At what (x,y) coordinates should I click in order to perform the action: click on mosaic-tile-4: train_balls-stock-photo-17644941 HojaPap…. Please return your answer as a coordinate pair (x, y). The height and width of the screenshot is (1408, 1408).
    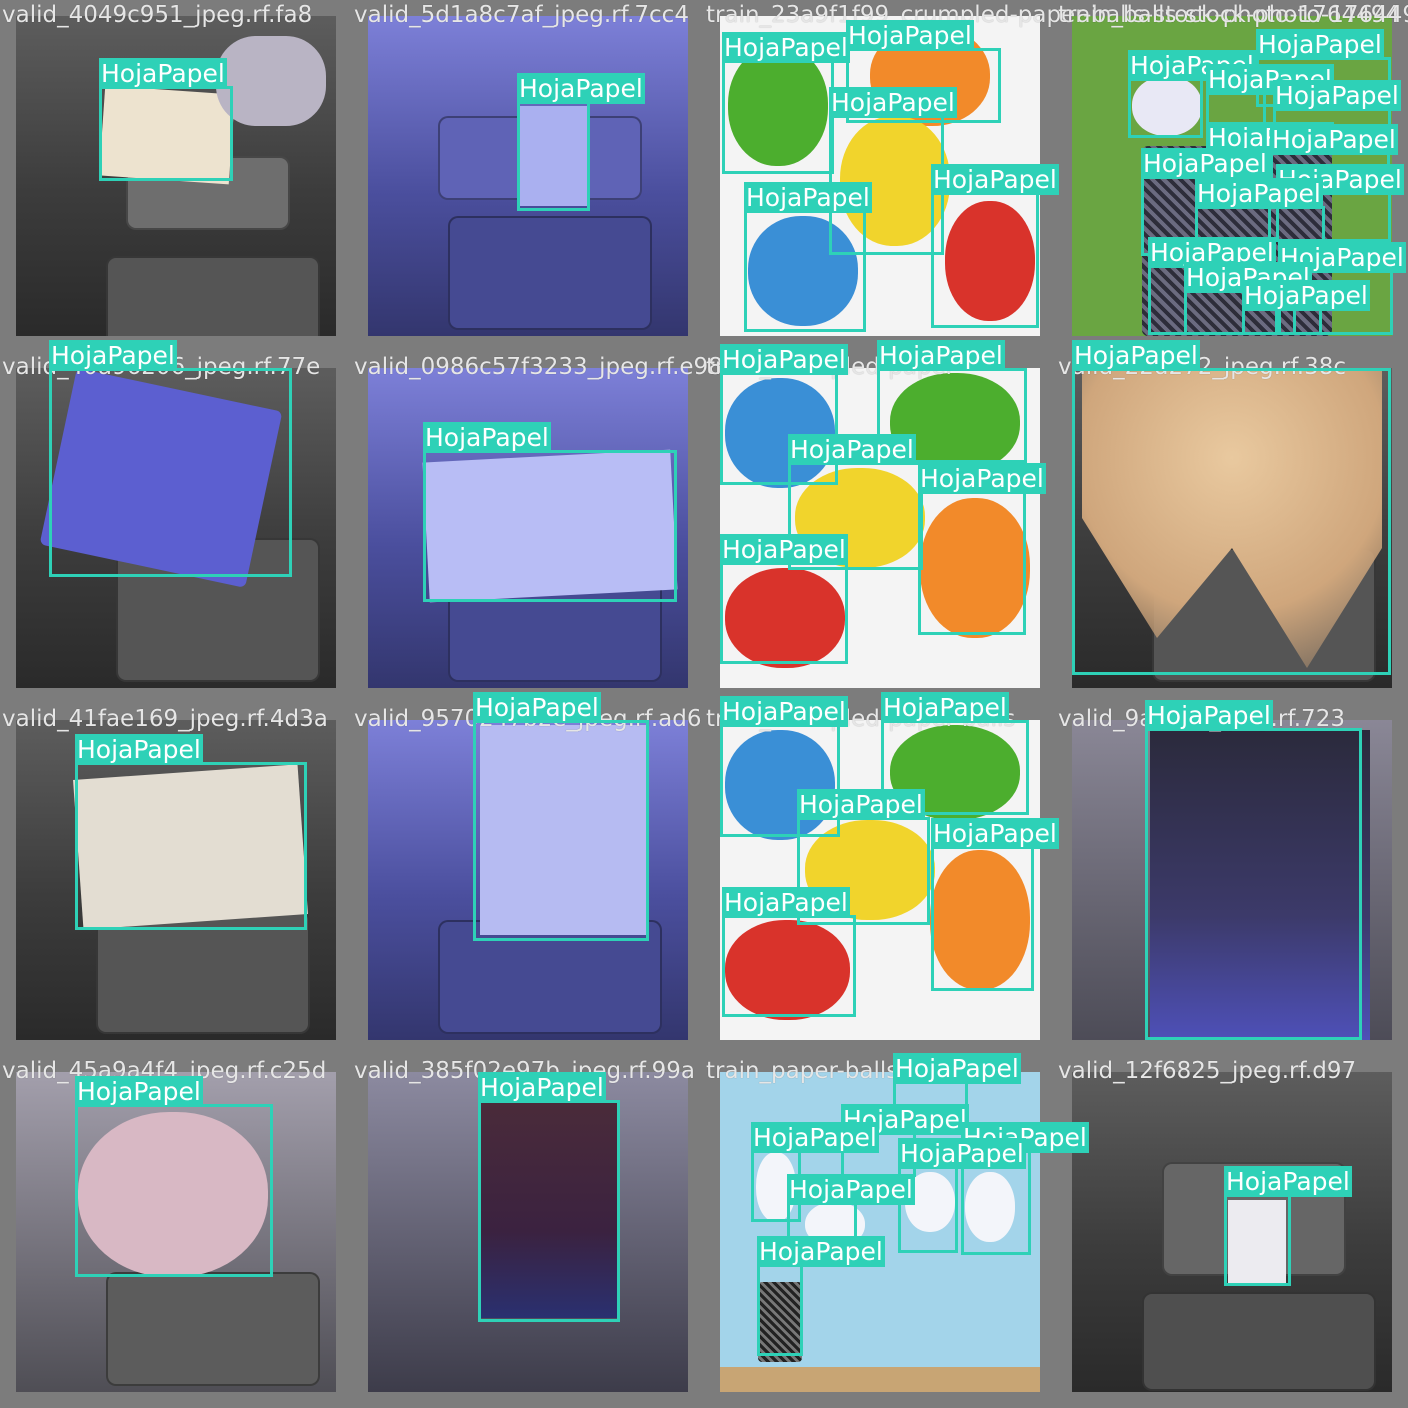
    Looking at the image, I should click on (1232, 176).